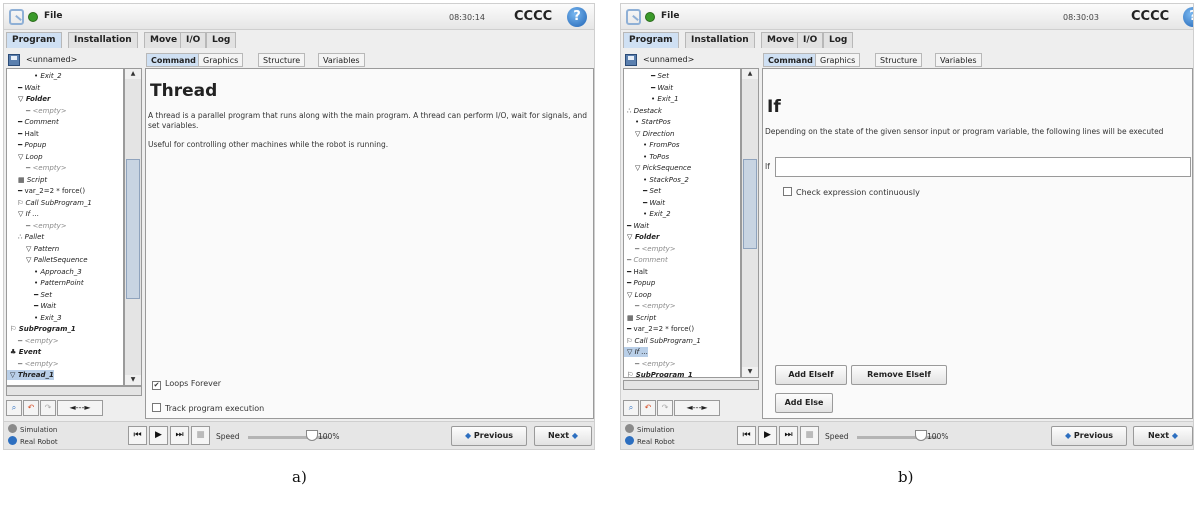  Describe the element at coordinates (651, 99) in the screenshot. I see `tree-node: • Exit_1` at that location.